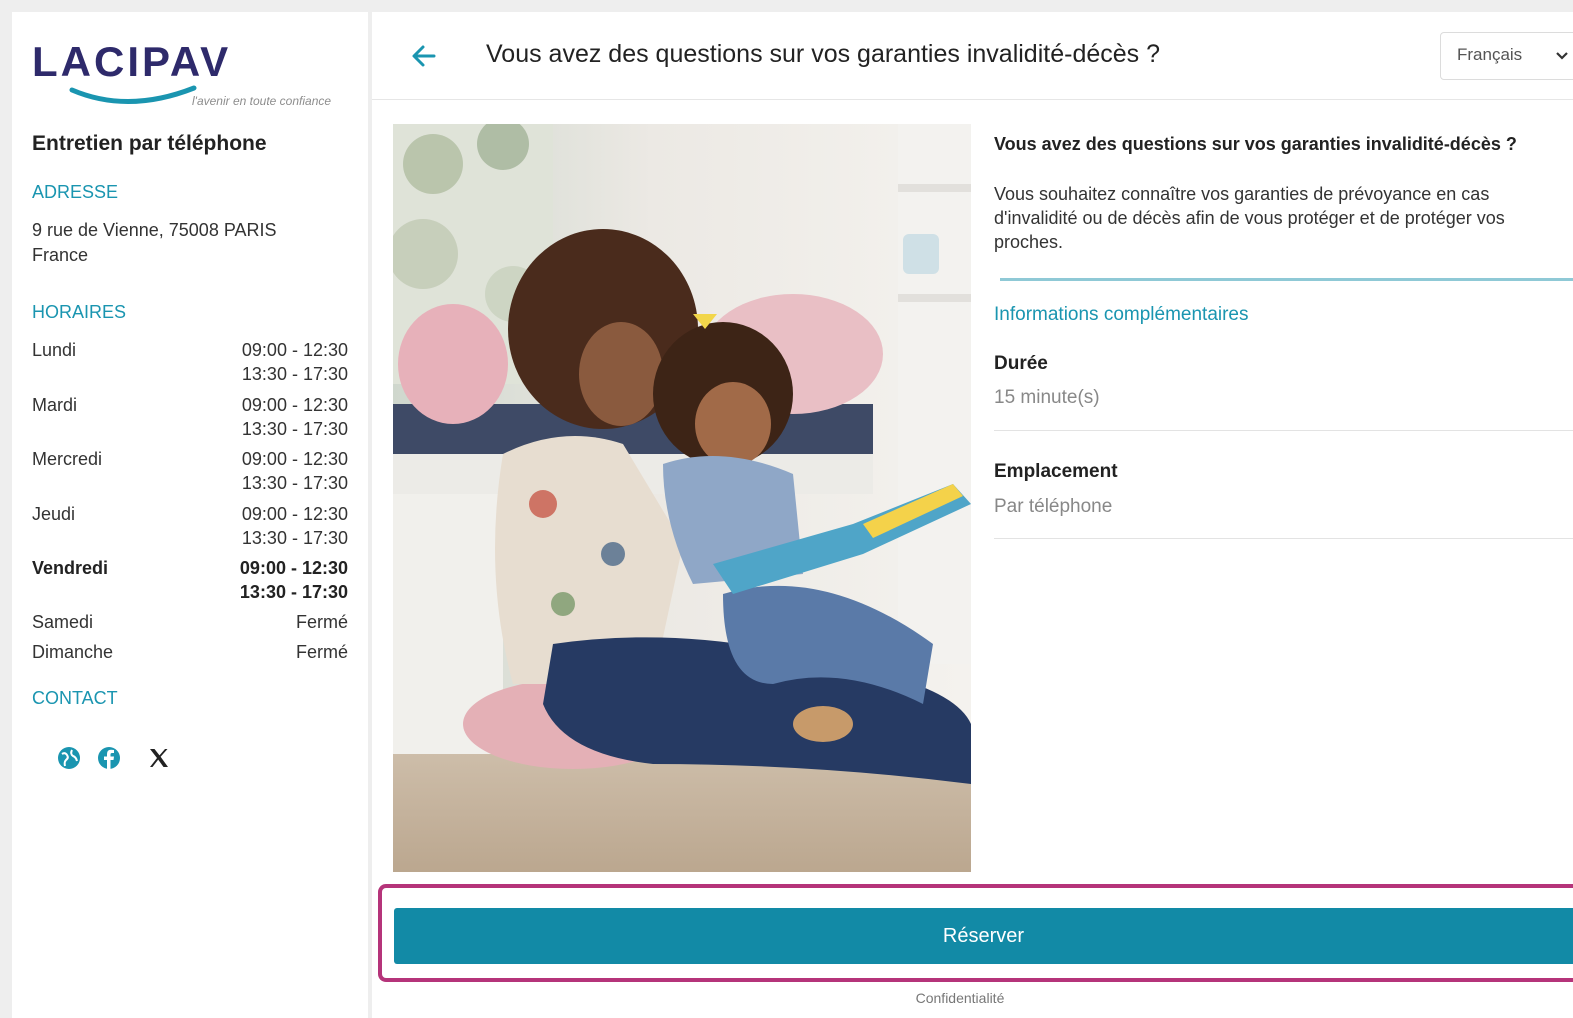 This screenshot has height=1018, width=1573. I want to click on location-value: Par téléphone, so click(1053, 506).